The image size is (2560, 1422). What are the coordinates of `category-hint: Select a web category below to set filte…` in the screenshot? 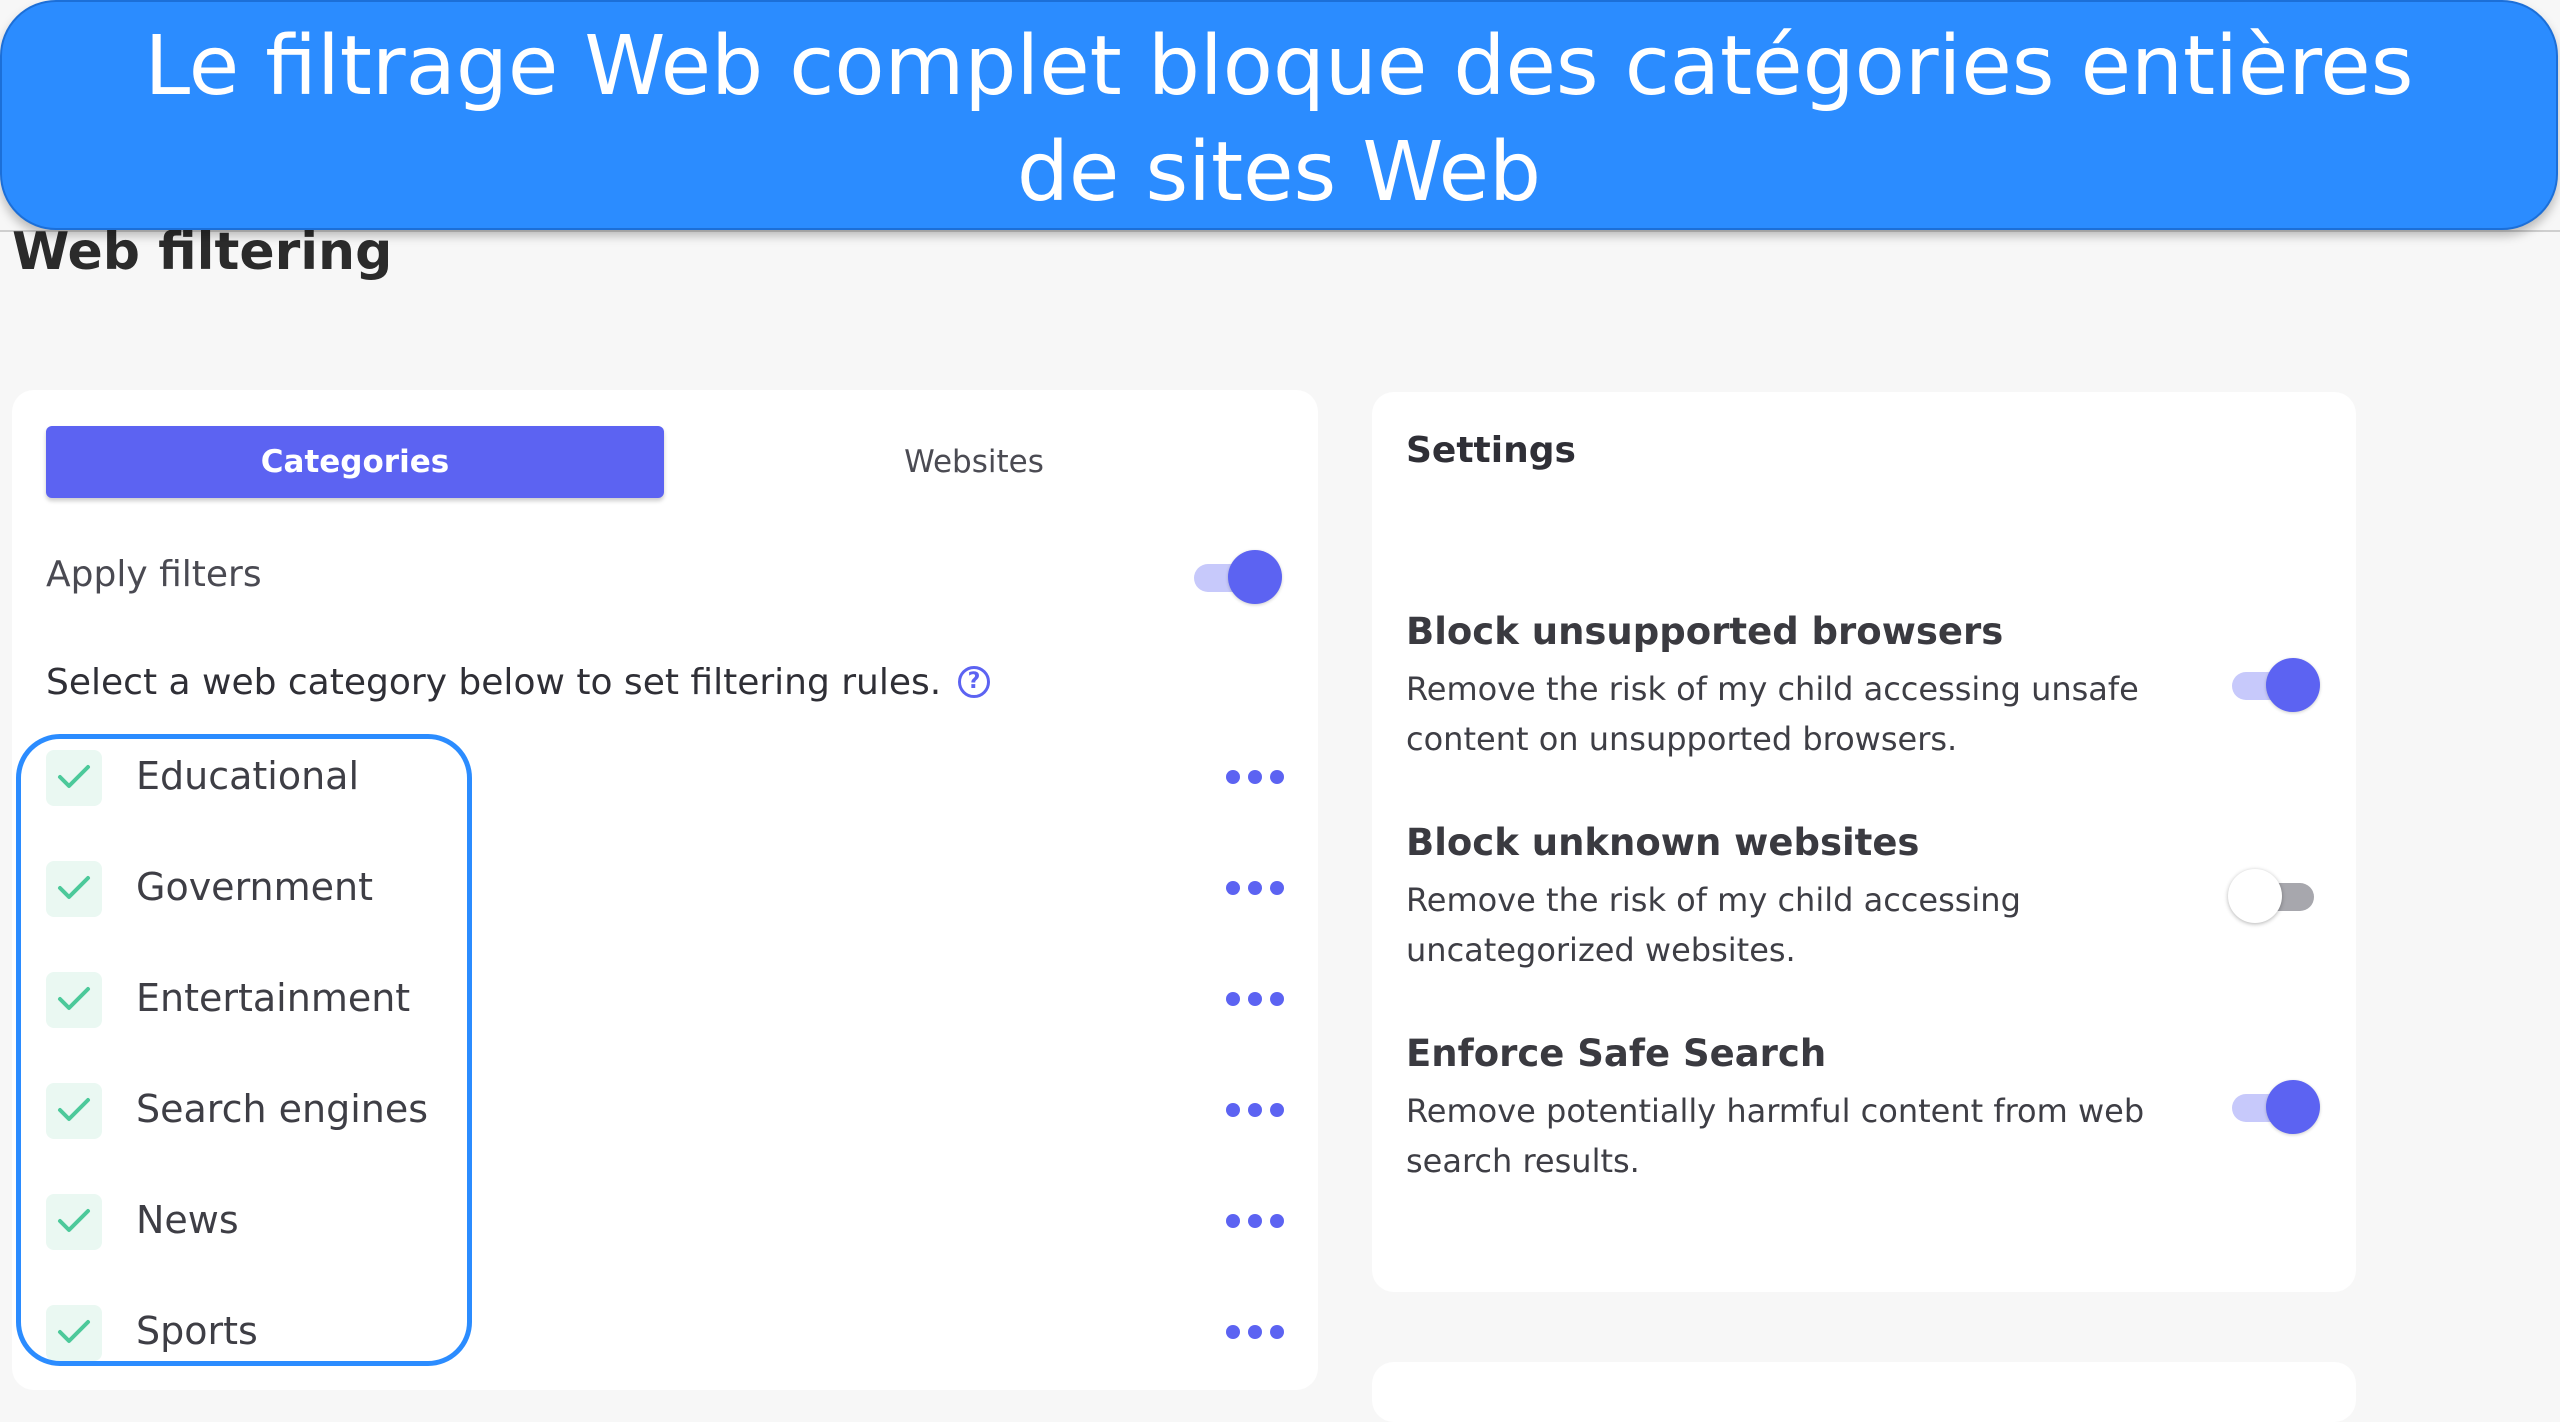 It's located at (494, 682).